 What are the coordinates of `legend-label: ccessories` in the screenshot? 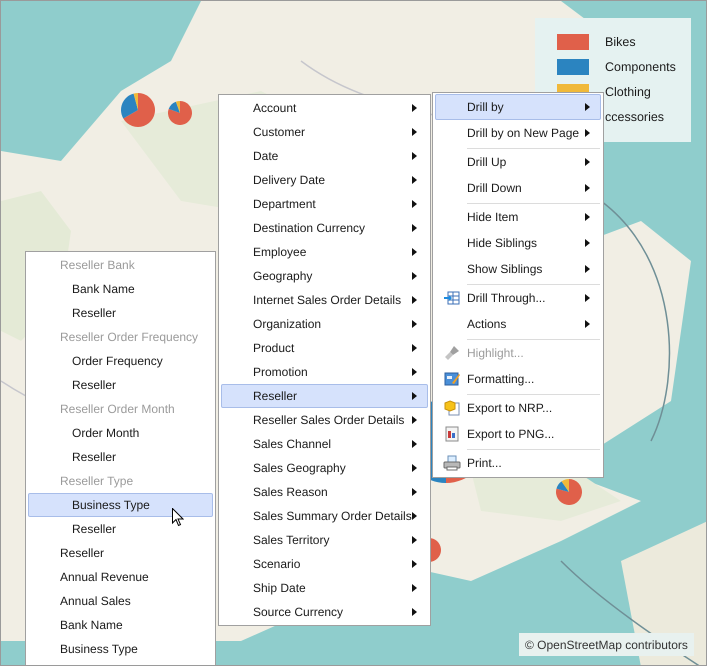 It's located at (634, 117).